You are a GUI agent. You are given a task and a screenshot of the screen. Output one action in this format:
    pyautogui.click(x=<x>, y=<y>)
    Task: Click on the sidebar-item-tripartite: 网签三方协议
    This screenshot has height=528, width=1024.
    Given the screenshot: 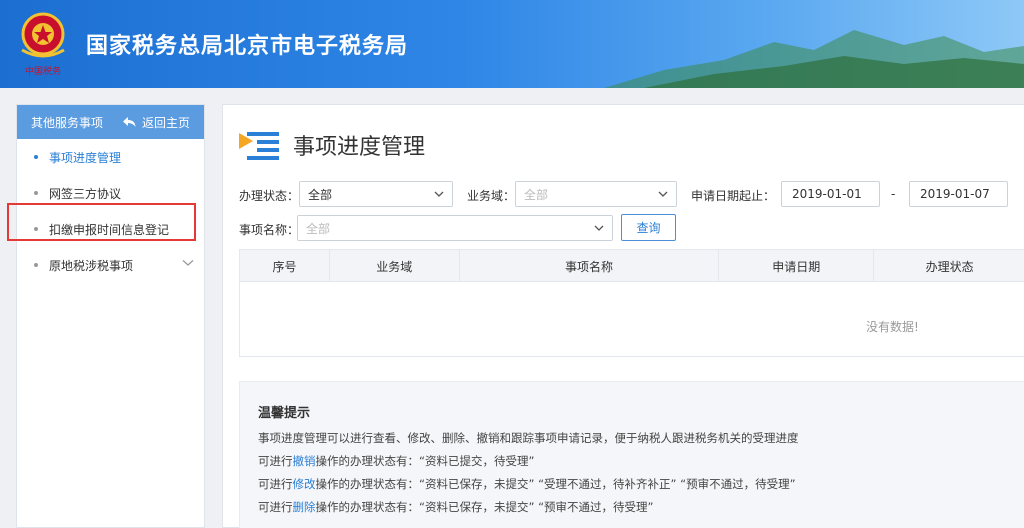 What is the action you would take?
    pyautogui.click(x=110, y=193)
    